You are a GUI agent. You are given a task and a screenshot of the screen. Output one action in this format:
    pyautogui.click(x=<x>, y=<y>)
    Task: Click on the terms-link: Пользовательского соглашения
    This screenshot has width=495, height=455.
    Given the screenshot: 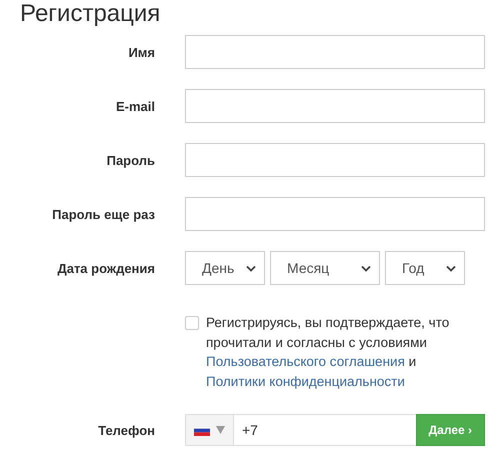 What is the action you would take?
    pyautogui.click(x=305, y=361)
    